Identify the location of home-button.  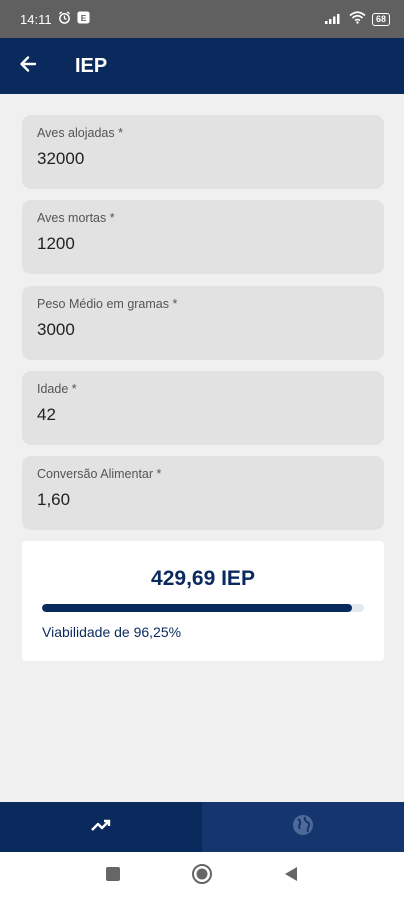
(202, 876).